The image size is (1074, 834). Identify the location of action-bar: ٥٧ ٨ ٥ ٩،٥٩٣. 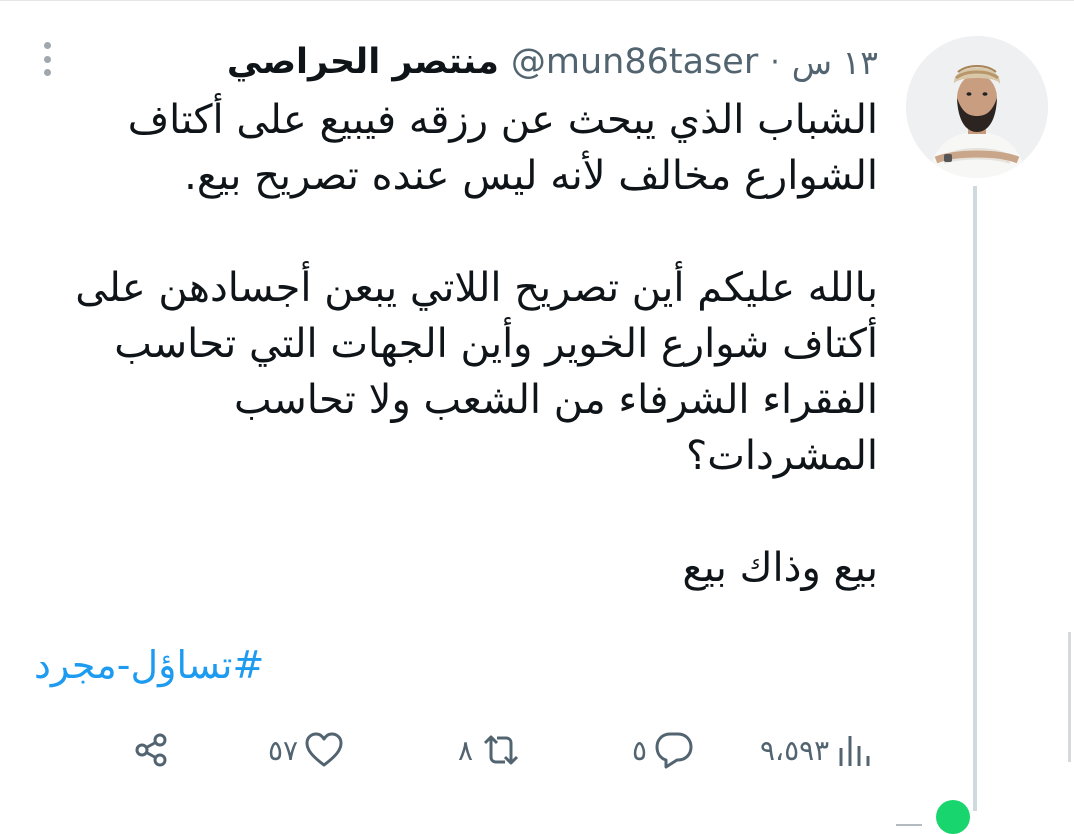
(537, 750).